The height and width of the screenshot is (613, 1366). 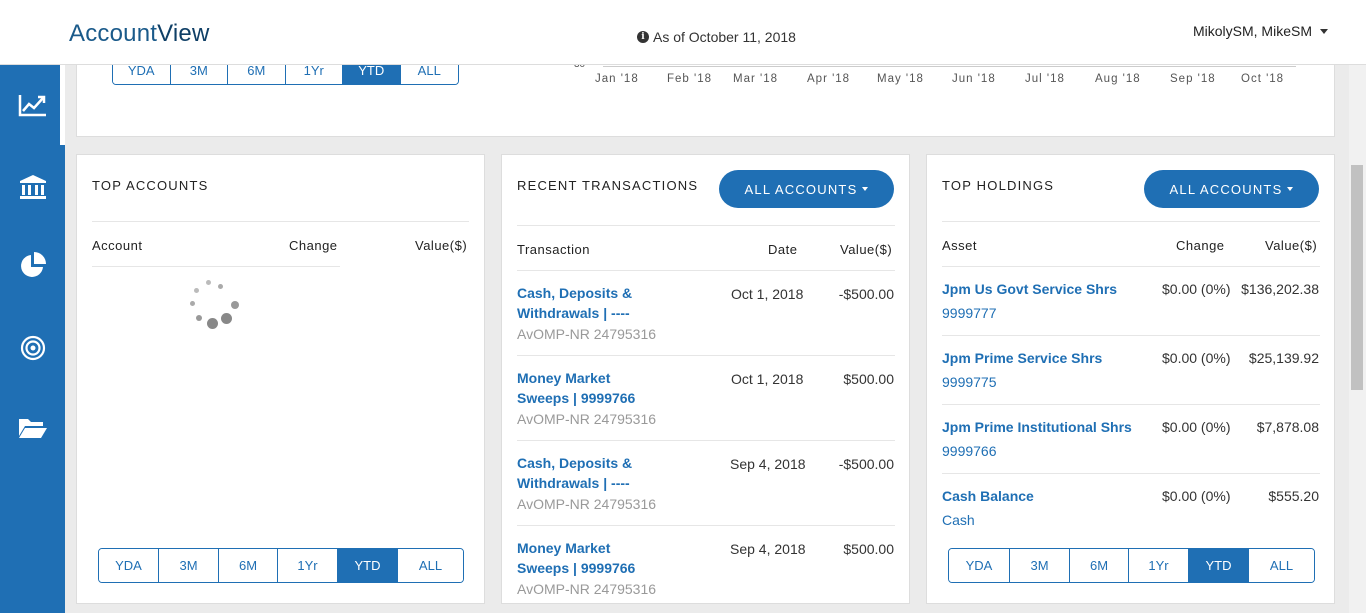 I want to click on chart-x-tick: May '18, so click(x=900, y=79).